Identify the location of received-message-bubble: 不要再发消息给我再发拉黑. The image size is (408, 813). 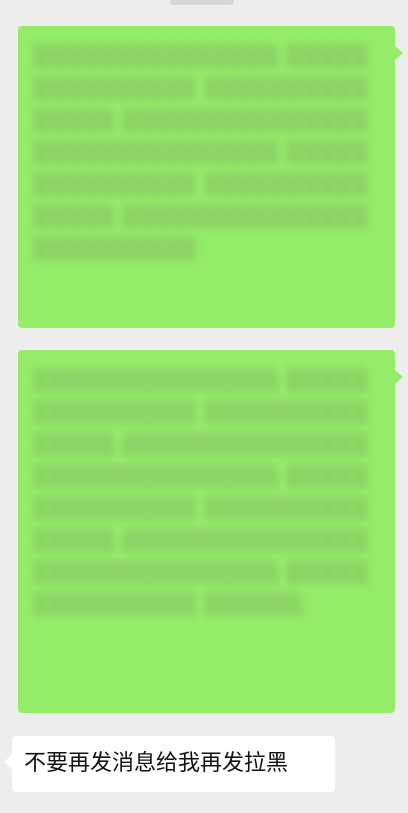
(169, 764).